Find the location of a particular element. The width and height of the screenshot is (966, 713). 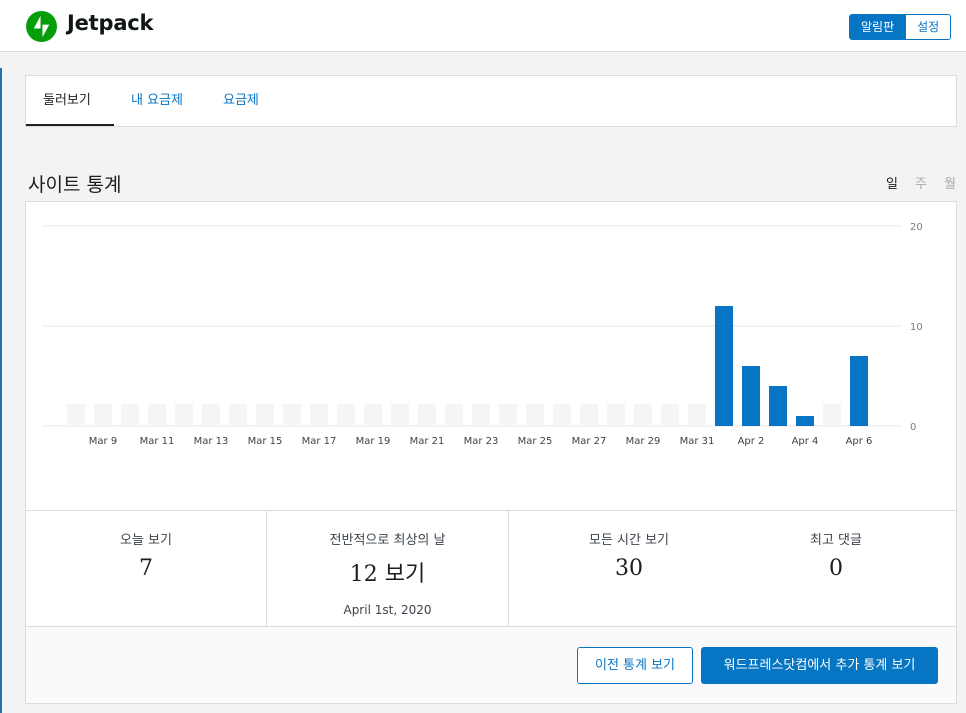

x-tick-label: Apr 2 is located at coordinates (751, 441).